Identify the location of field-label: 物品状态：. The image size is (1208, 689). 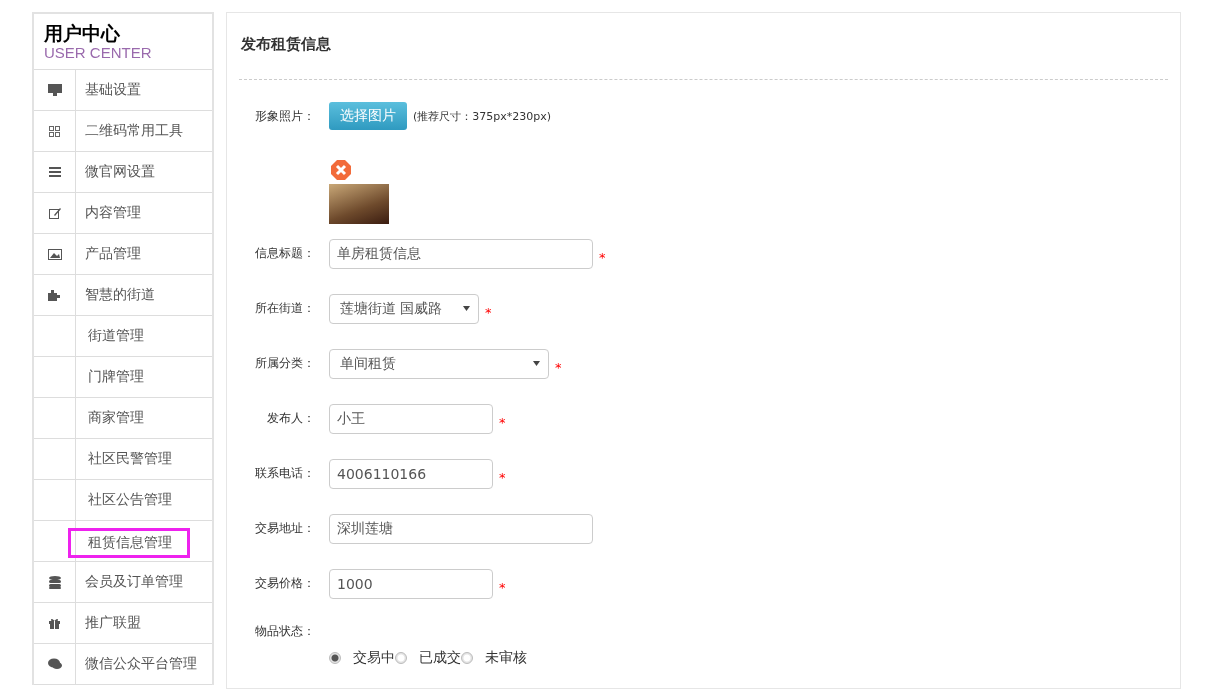
(284, 631).